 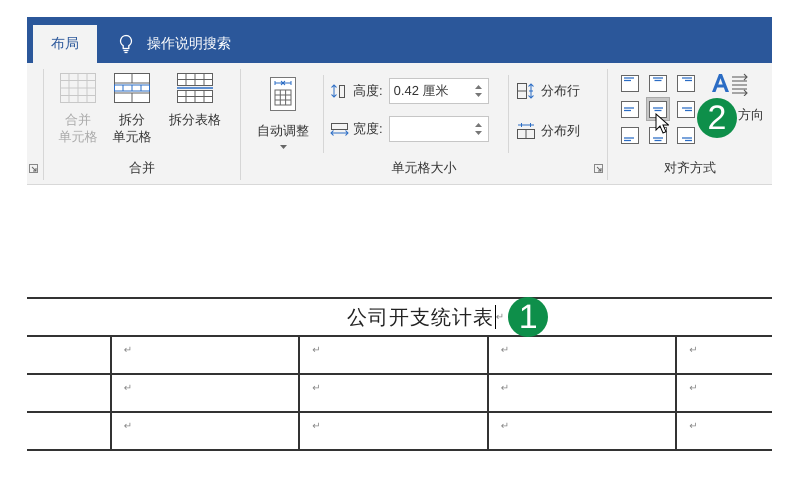 I want to click on distribute-columns-button: 分布列, so click(x=560, y=131).